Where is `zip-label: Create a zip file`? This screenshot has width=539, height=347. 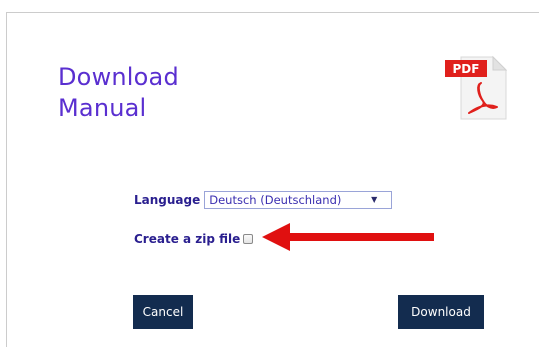
zip-label: Create a zip file is located at coordinates (187, 239).